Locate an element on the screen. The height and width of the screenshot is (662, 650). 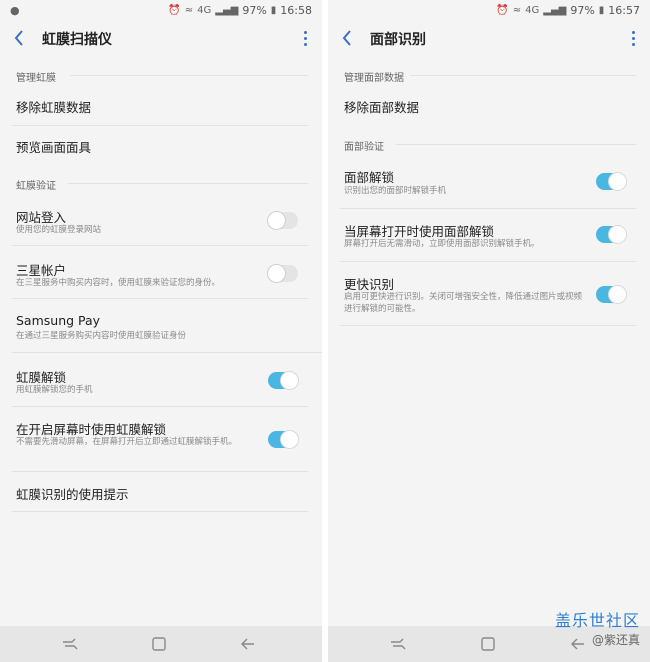
screen-on-face-unlock-toggle is located at coordinates (611, 234).